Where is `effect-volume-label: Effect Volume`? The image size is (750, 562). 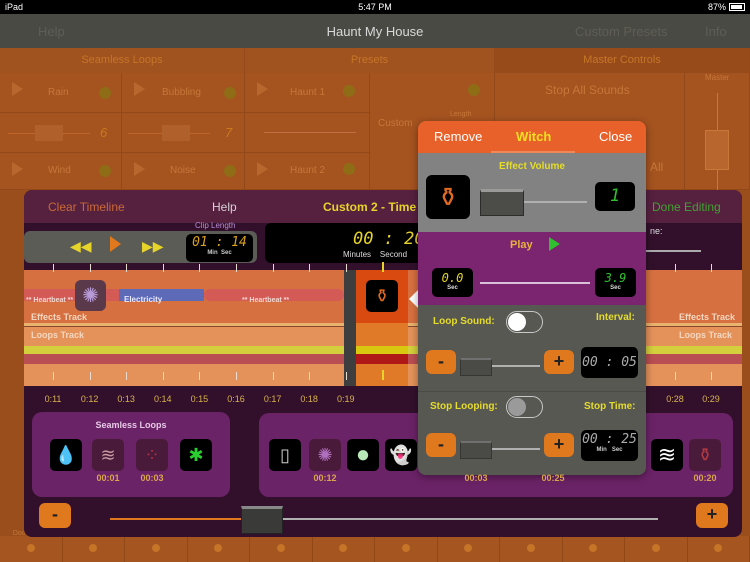 effect-volume-label: Effect Volume is located at coordinates (532, 166).